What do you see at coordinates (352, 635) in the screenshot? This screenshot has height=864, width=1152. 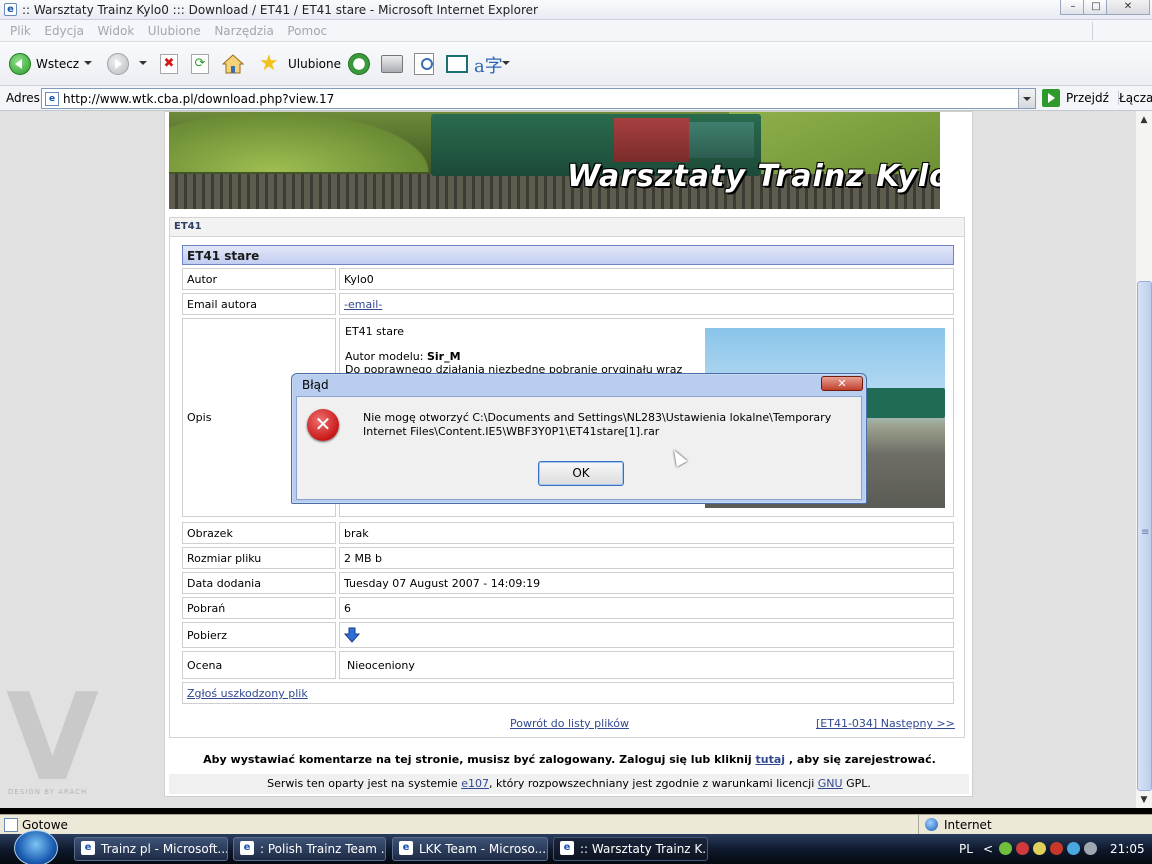 I see `download-arrow-icon` at bounding box center [352, 635].